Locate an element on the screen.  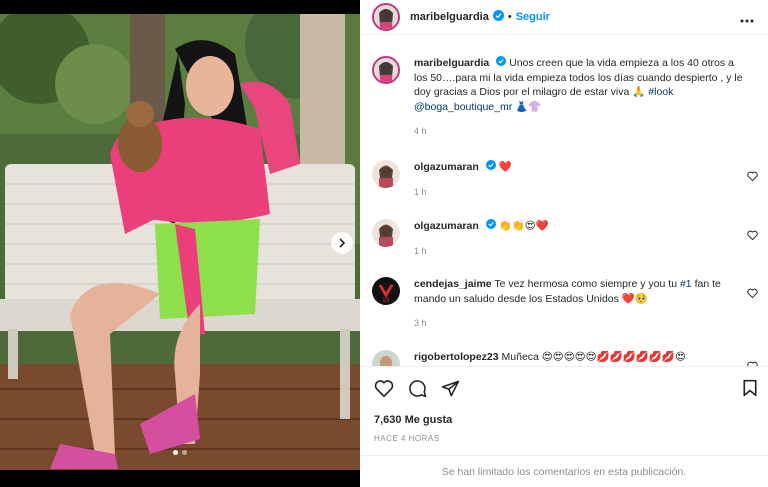
comment-button is located at coordinates (417, 391).